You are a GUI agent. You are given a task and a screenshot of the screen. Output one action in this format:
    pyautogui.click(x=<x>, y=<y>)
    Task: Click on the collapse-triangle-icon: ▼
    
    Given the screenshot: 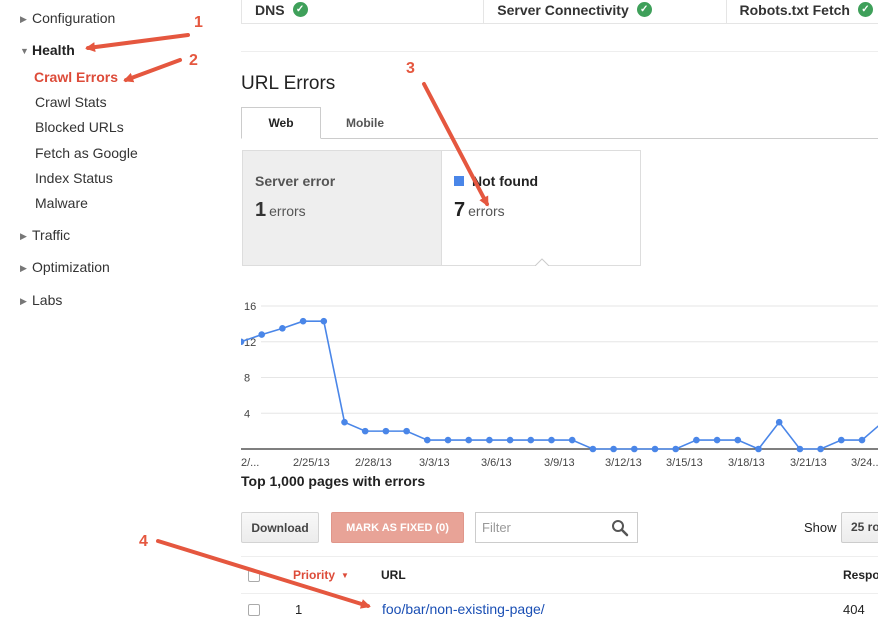 What is the action you would take?
    pyautogui.click(x=24, y=51)
    